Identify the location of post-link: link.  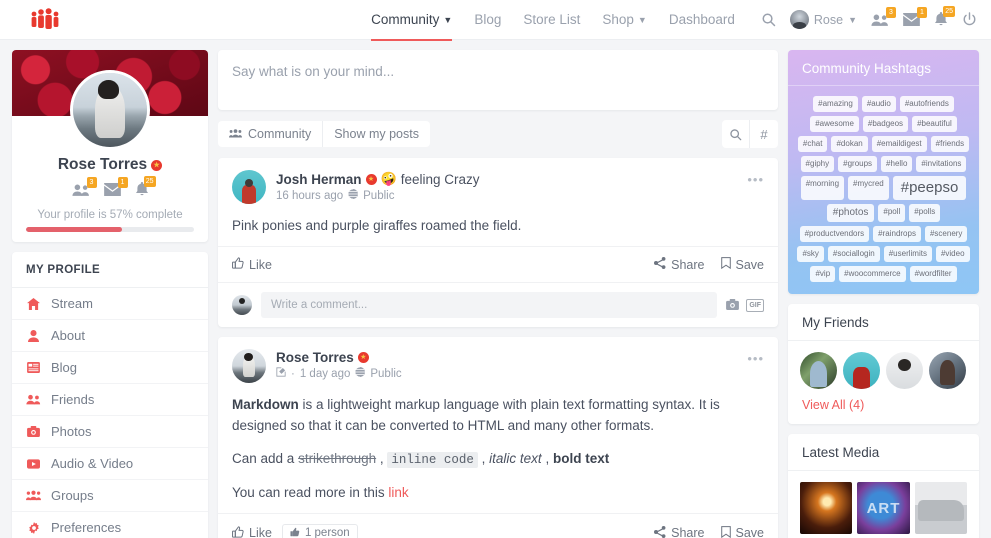
(398, 492).